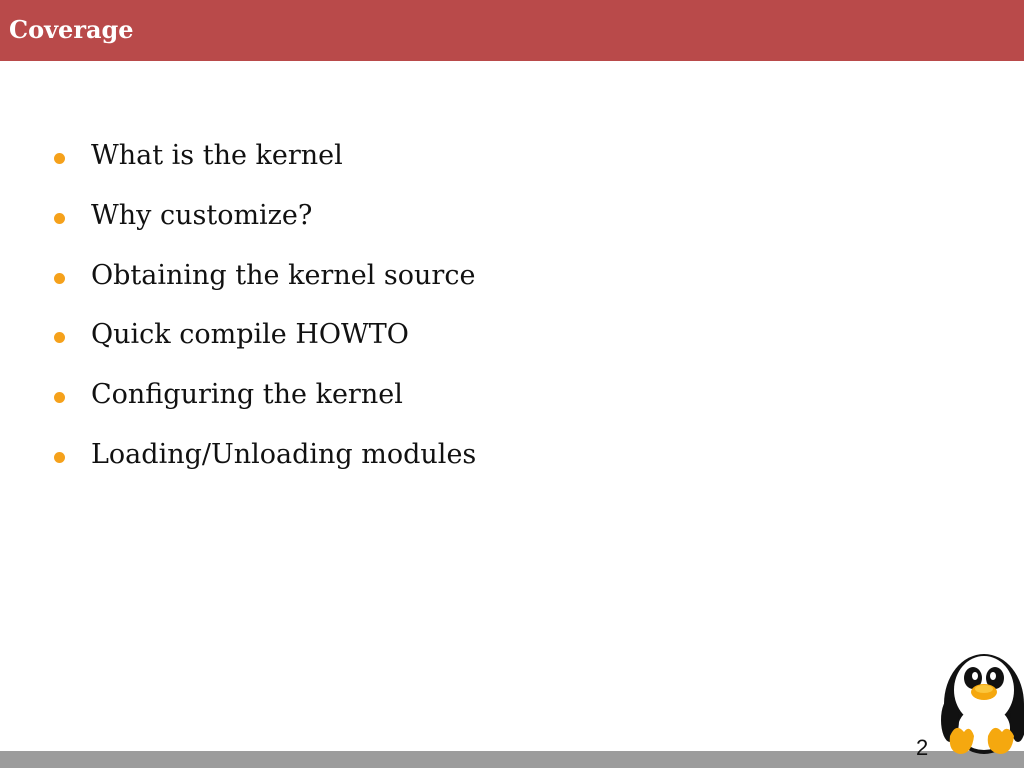 The width and height of the screenshot is (1024, 768). I want to click on bullet-text: What is the kernel, so click(217, 155).